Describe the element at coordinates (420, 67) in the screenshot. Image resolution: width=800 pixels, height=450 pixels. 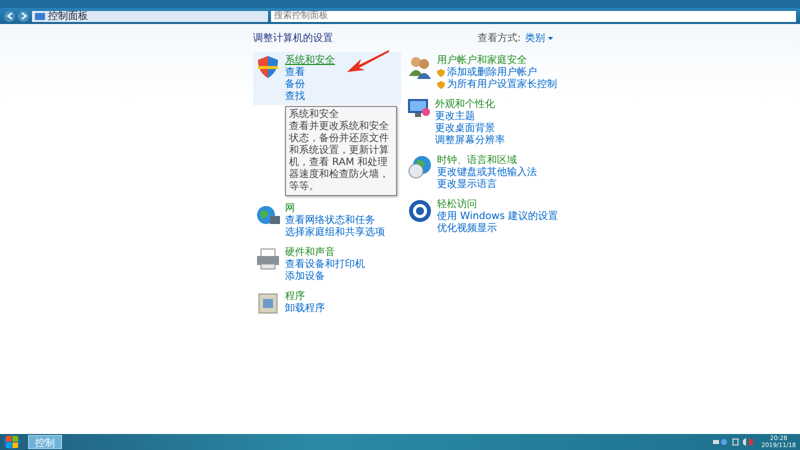
I see `users-icon` at that location.